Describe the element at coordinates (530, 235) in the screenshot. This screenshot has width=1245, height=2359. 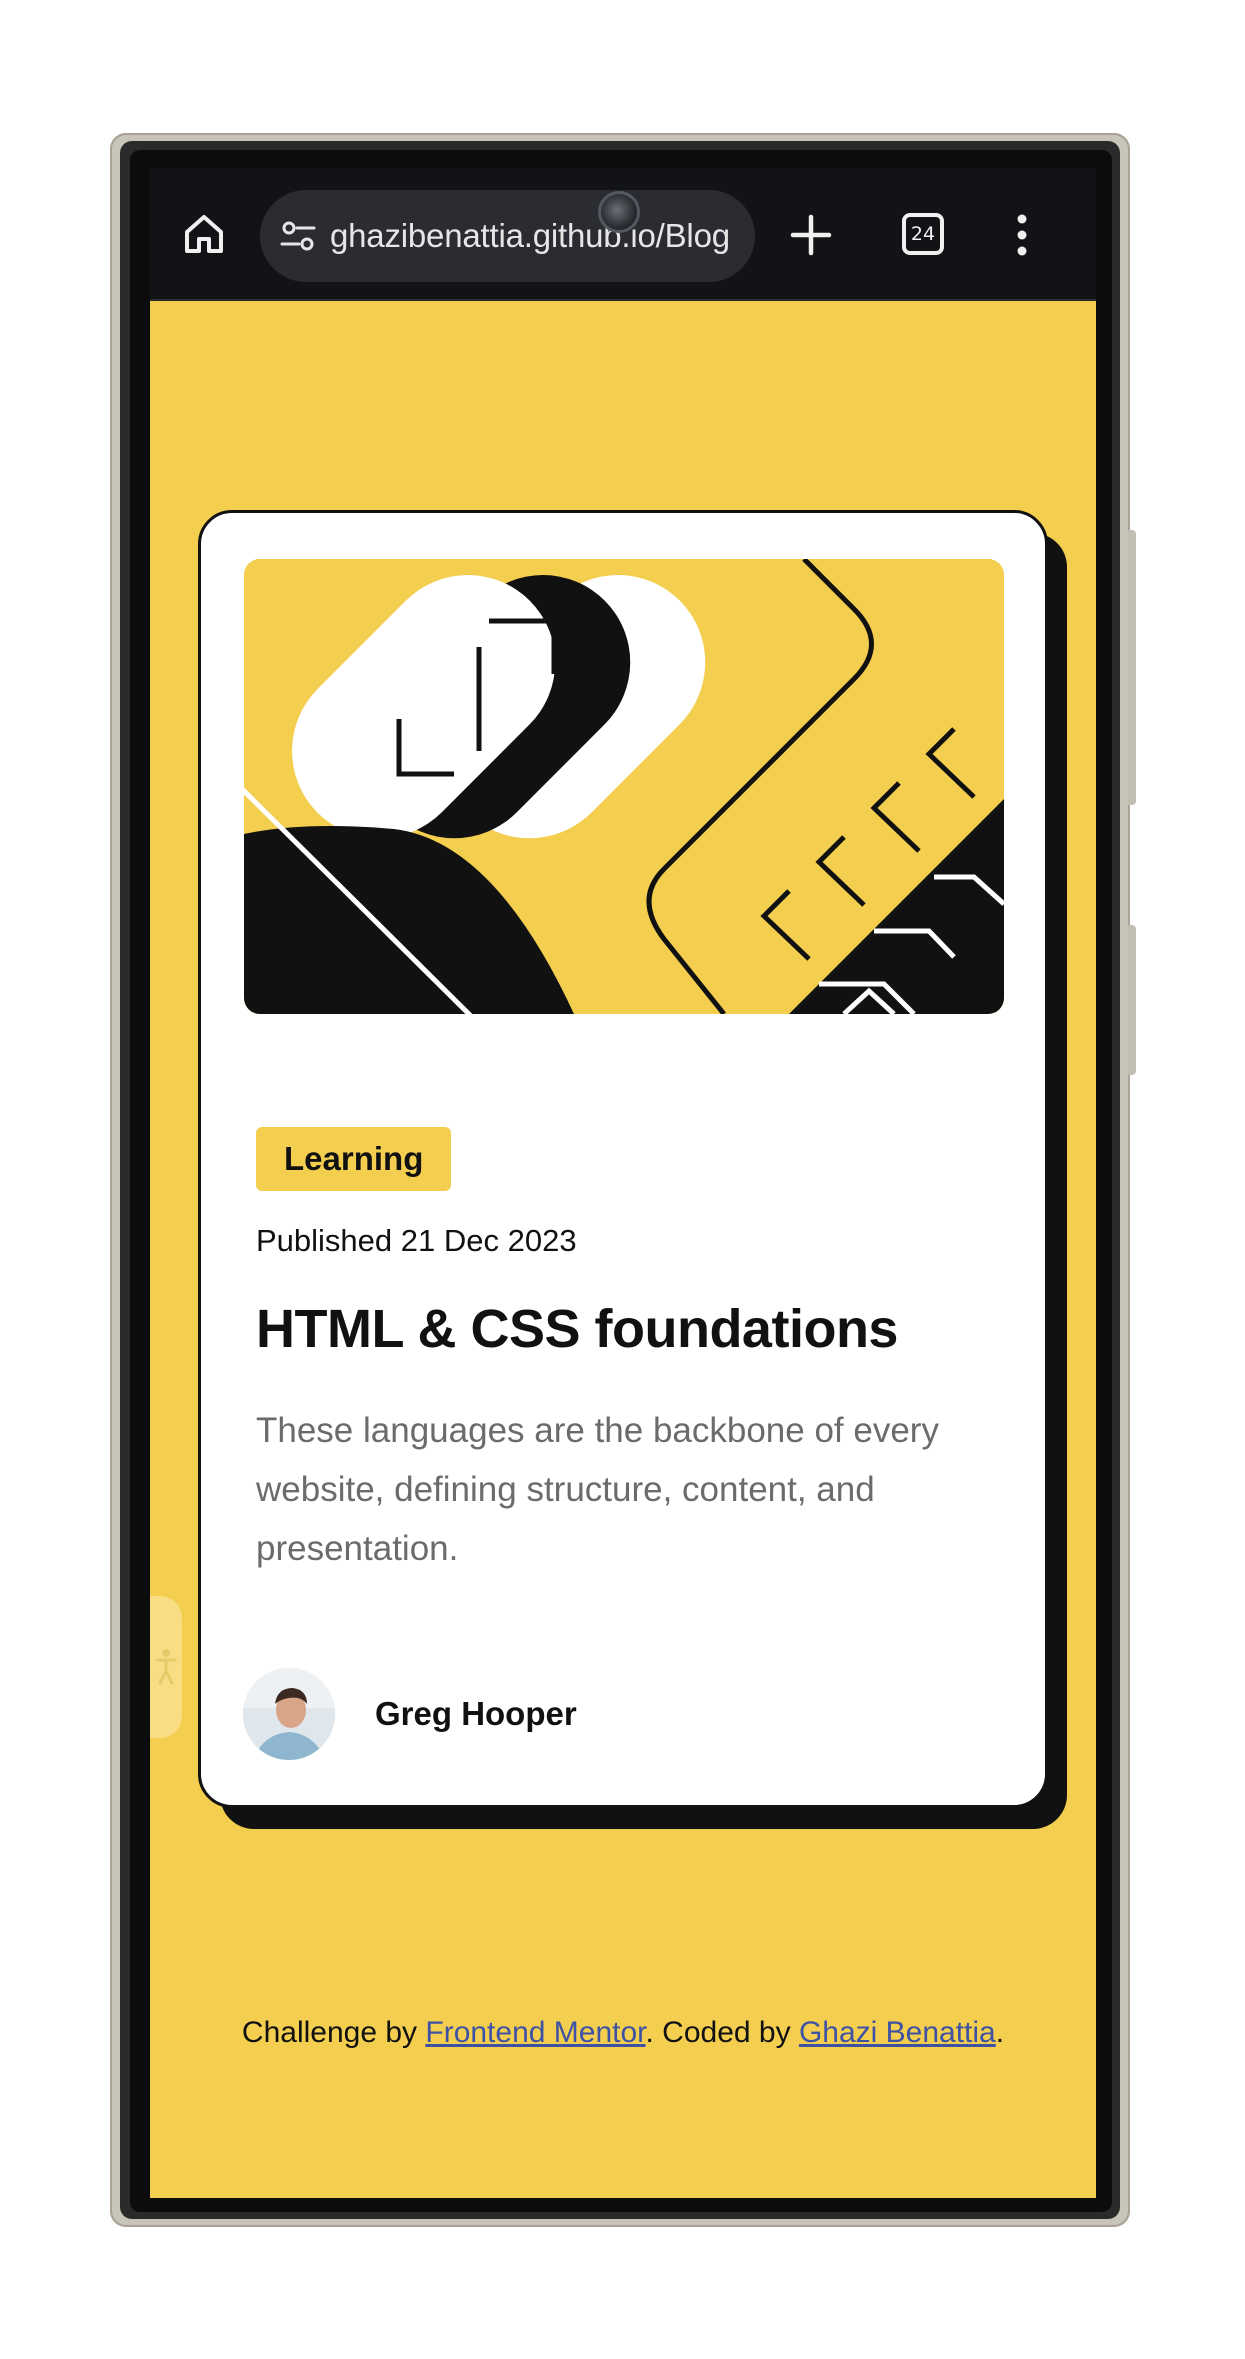
I see `url-text: ghazibenattia.github.io/Blog-P` at that location.